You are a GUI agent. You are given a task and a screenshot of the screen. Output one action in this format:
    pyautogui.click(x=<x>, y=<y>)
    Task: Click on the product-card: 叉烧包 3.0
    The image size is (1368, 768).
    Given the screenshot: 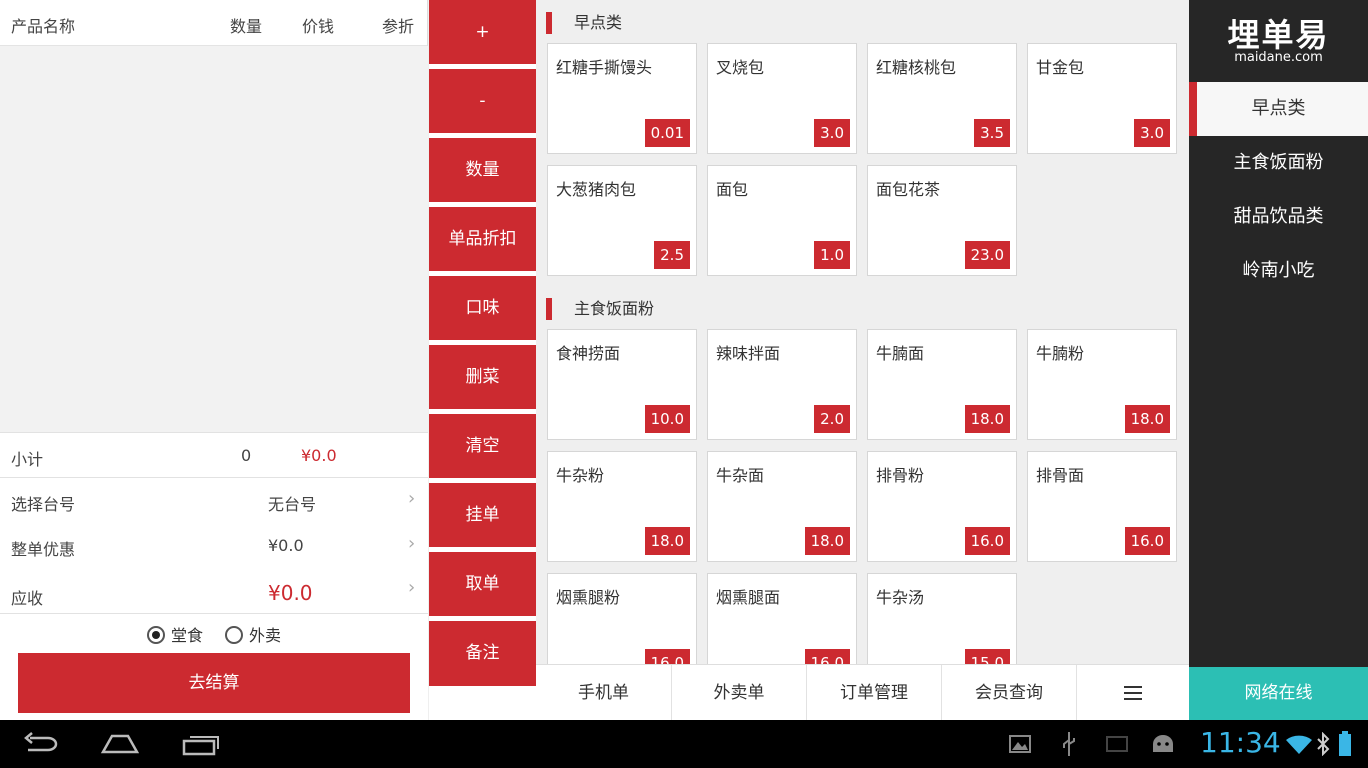 What is the action you would take?
    pyautogui.click(x=782, y=98)
    